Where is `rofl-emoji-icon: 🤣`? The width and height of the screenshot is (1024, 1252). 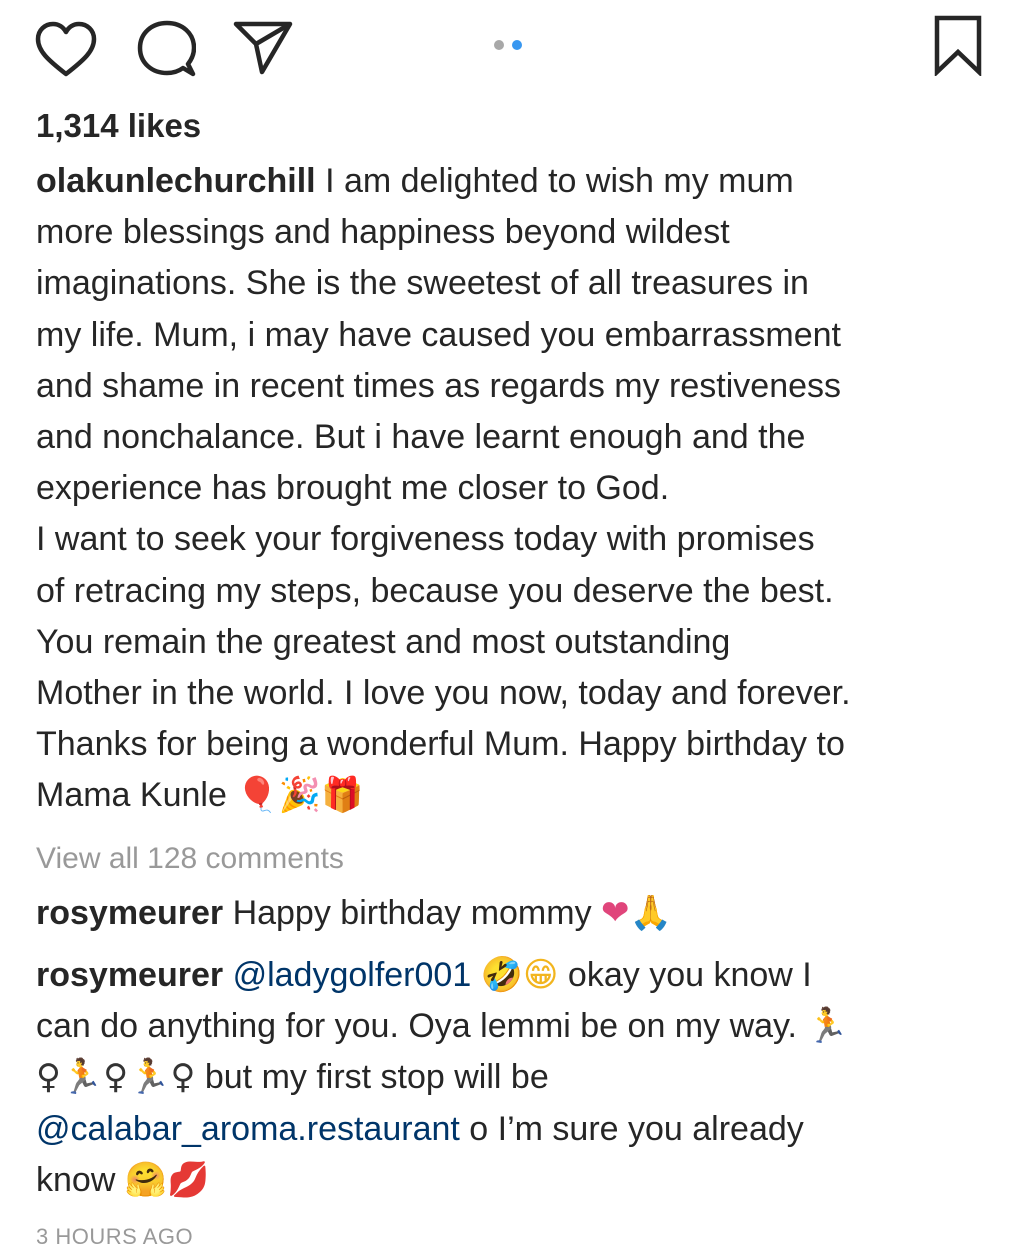
rofl-emoji-icon: 🤣 is located at coordinates (502, 975).